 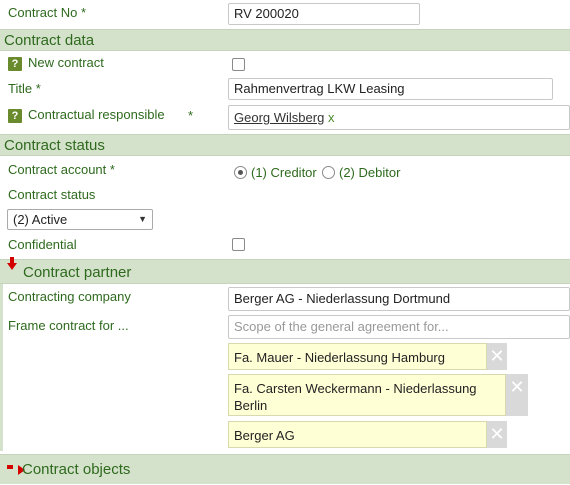 I want to click on contract-no-field: RV 200020, so click(x=324, y=14).